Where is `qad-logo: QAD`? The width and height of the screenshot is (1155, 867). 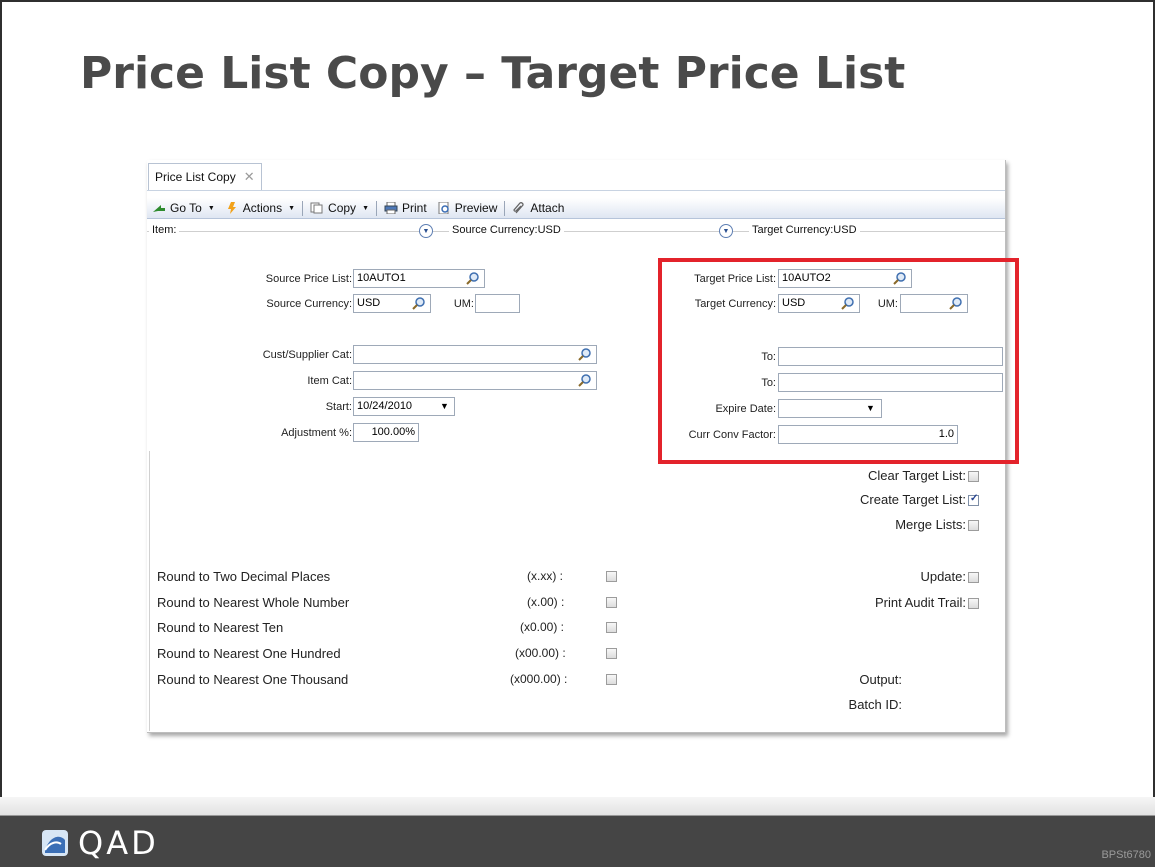
qad-logo: QAD is located at coordinates (100, 843).